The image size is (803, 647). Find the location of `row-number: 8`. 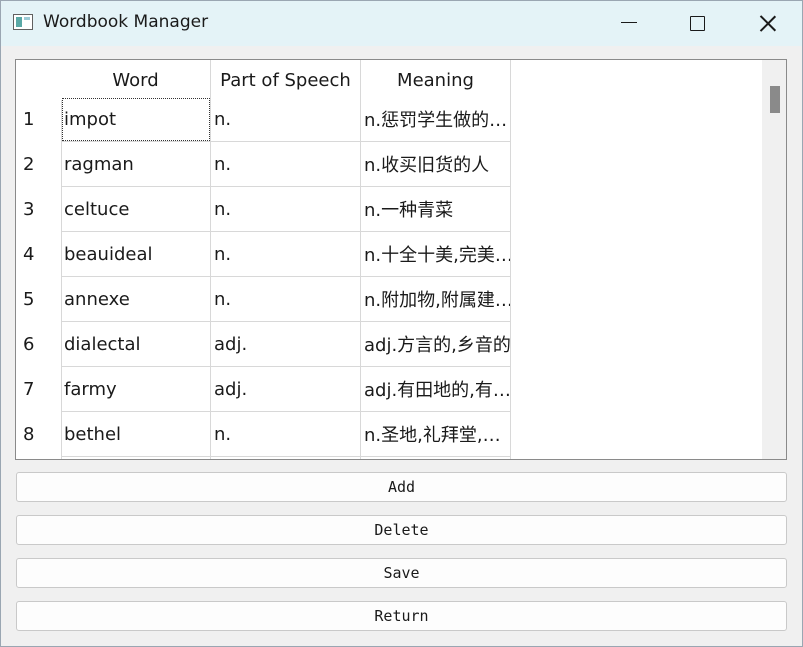

row-number: 8 is located at coordinates (38, 434).